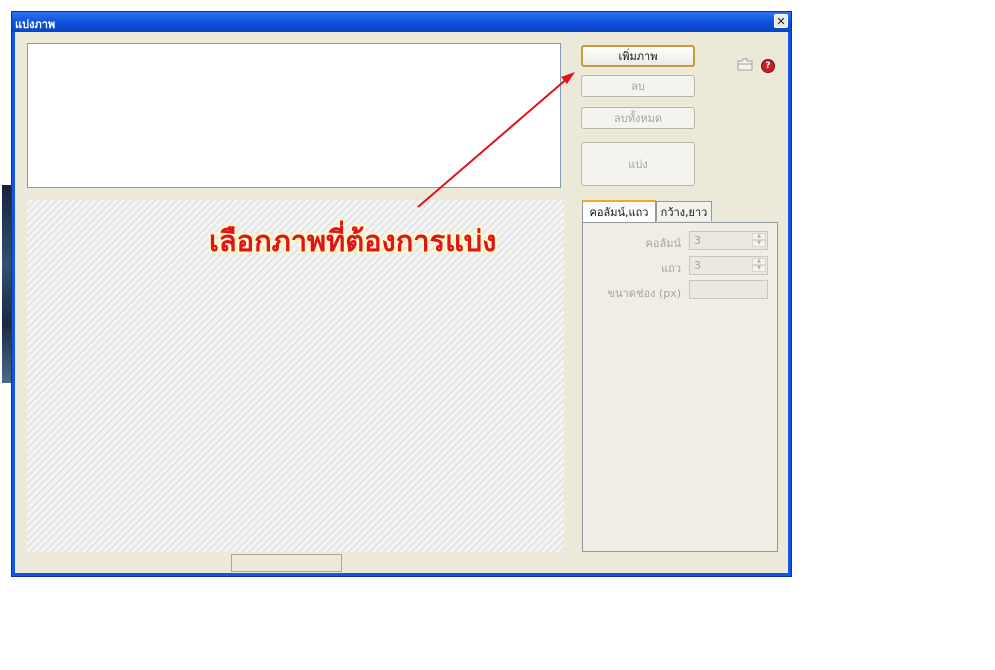  What do you see at coordinates (671, 268) in the screenshot?
I see `rows-label: แถว` at bounding box center [671, 268].